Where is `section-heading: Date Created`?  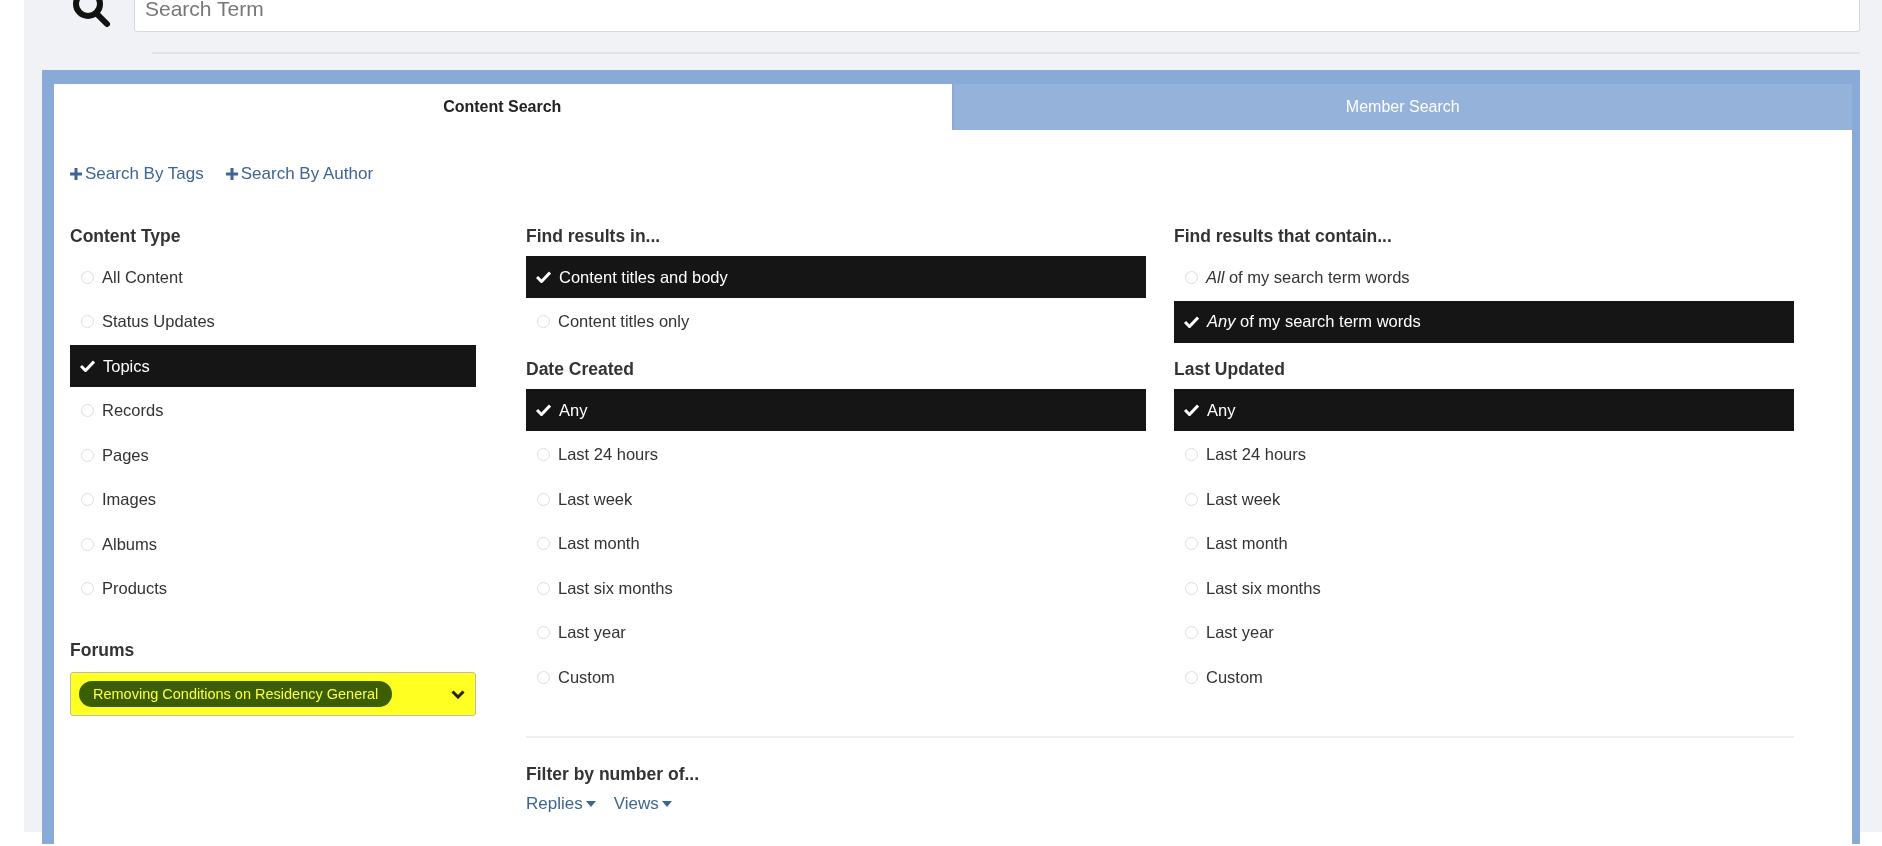 section-heading: Date Created is located at coordinates (580, 369).